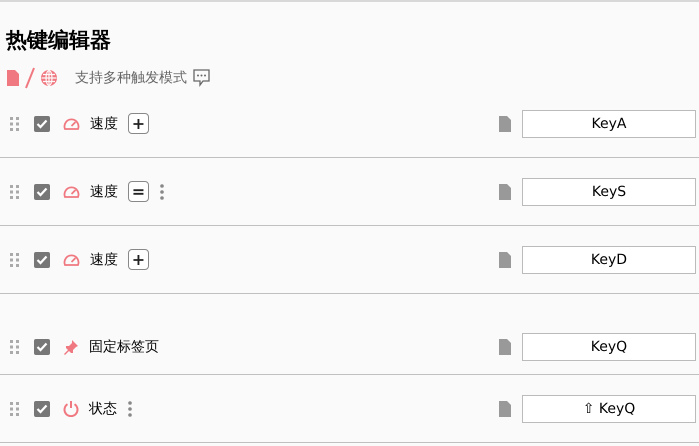 This screenshot has width=699, height=446. I want to click on item-label: 固定标签页, so click(124, 347).